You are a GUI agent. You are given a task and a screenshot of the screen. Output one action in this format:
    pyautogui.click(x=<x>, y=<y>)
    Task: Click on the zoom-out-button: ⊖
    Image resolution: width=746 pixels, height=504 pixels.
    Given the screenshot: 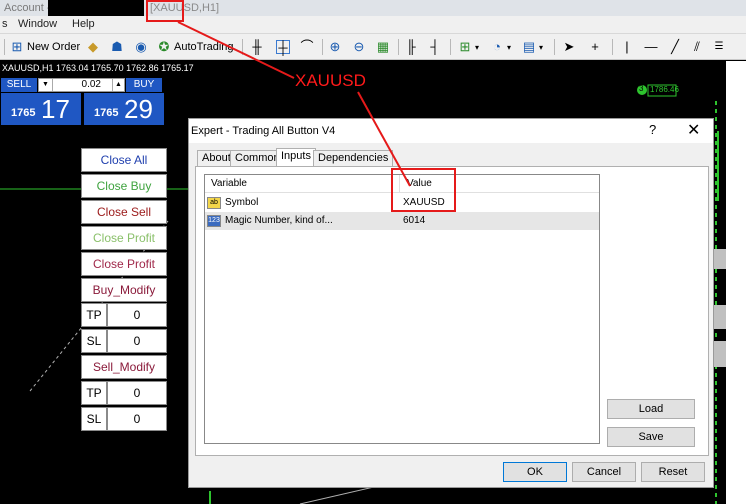 What is the action you would take?
    pyautogui.click(x=359, y=47)
    